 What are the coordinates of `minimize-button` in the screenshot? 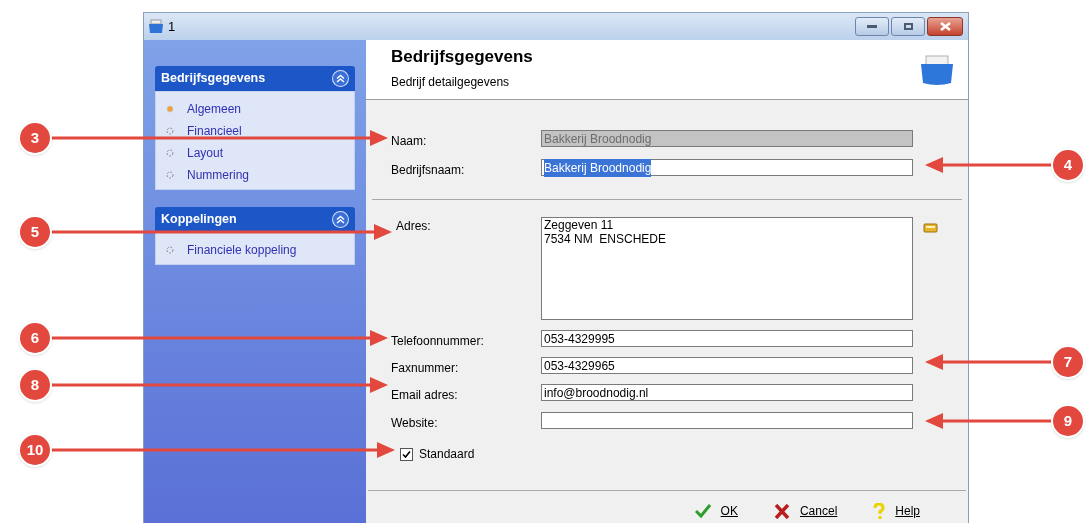 It's located at (872, 26).